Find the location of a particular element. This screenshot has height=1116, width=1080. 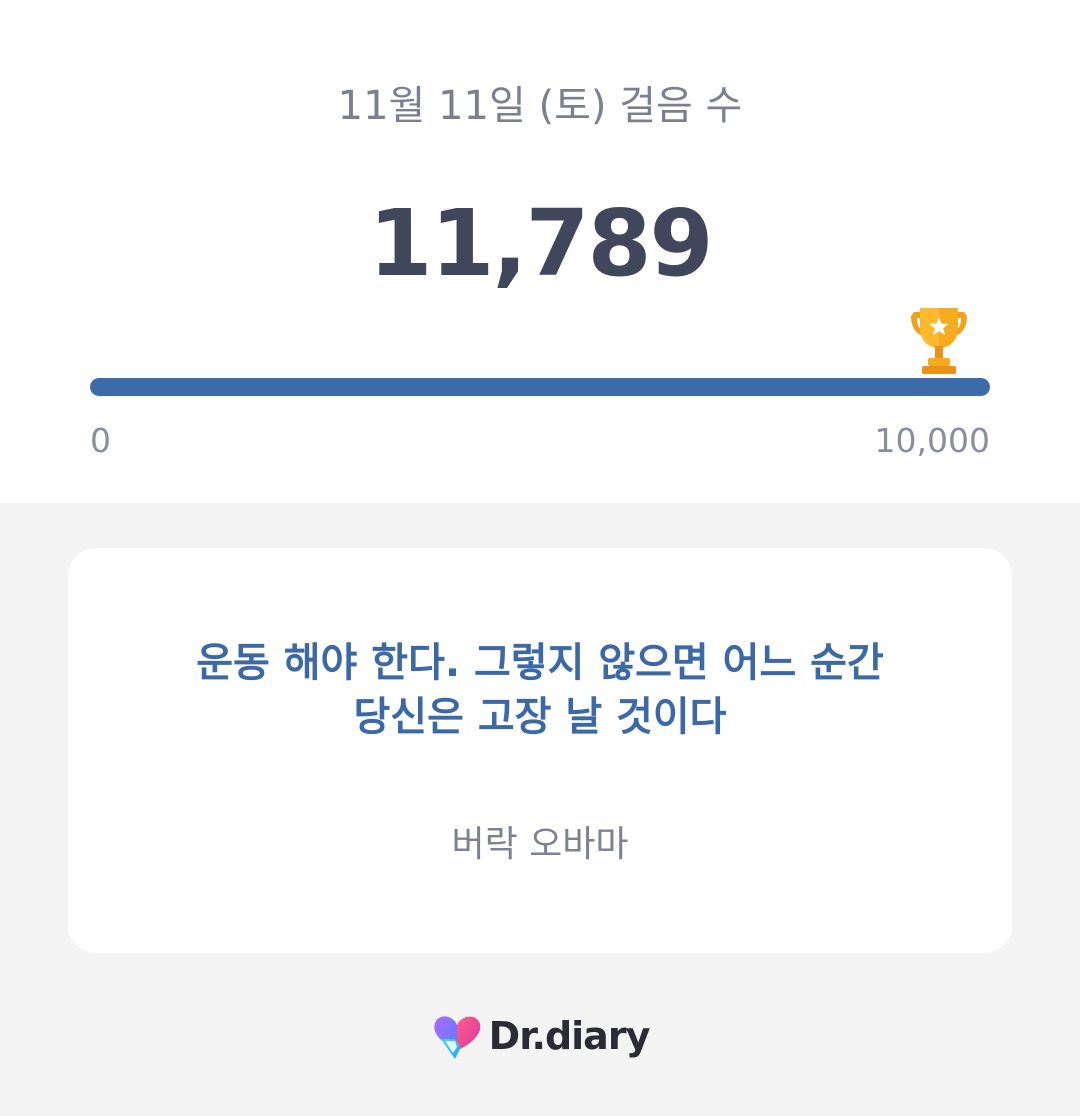

progress-min-label: 0 is located at coordinates (100, 440).